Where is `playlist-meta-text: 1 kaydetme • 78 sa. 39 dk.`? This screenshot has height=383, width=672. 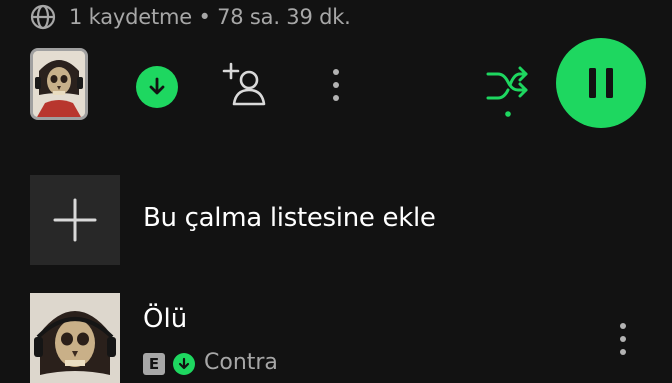 playlist-meta-text: 1 kaydetme • 78 sa. 39 dk. is located at coordinates (210, 17).